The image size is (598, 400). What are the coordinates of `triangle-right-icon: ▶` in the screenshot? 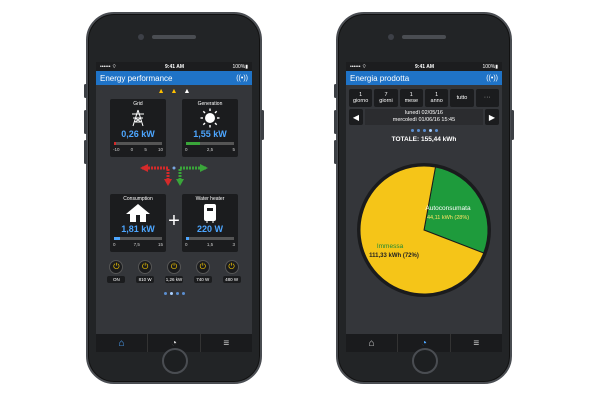 It's located at (492, 117).